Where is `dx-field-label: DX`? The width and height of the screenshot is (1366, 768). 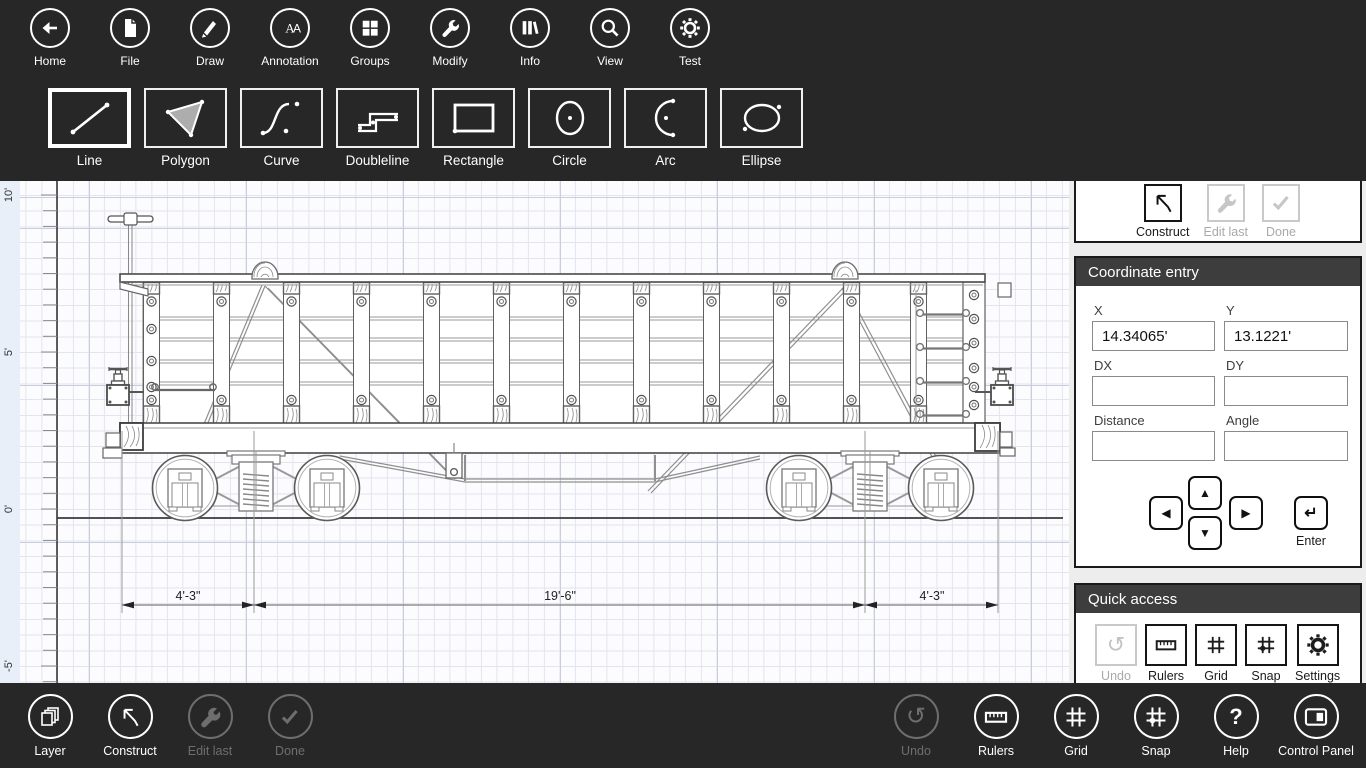 dx-field-label: DX is located at coordinates (1103, 365).